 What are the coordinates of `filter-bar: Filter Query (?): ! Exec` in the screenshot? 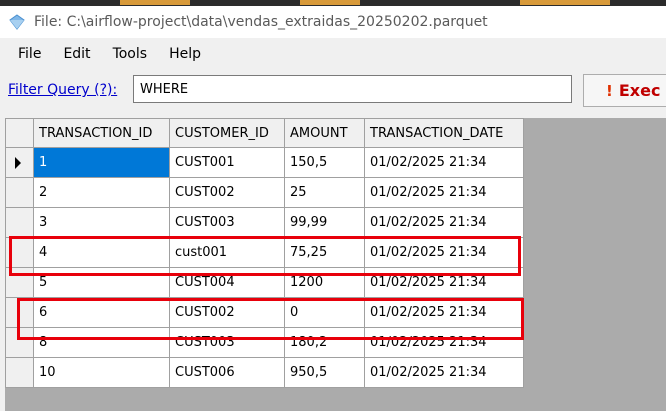 It's located at (333, 92).